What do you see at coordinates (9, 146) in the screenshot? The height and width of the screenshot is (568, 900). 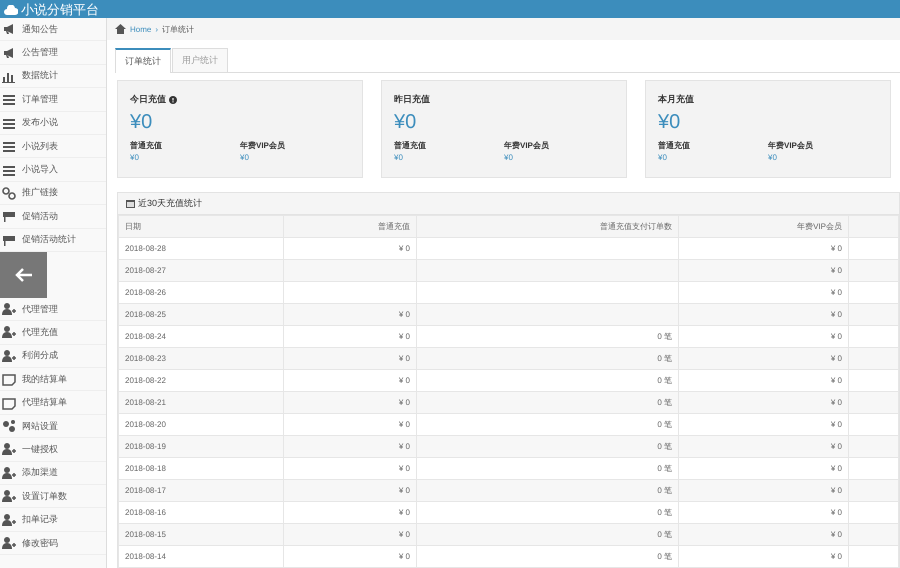 I see `list-icon` at bounding box center [9, 146].